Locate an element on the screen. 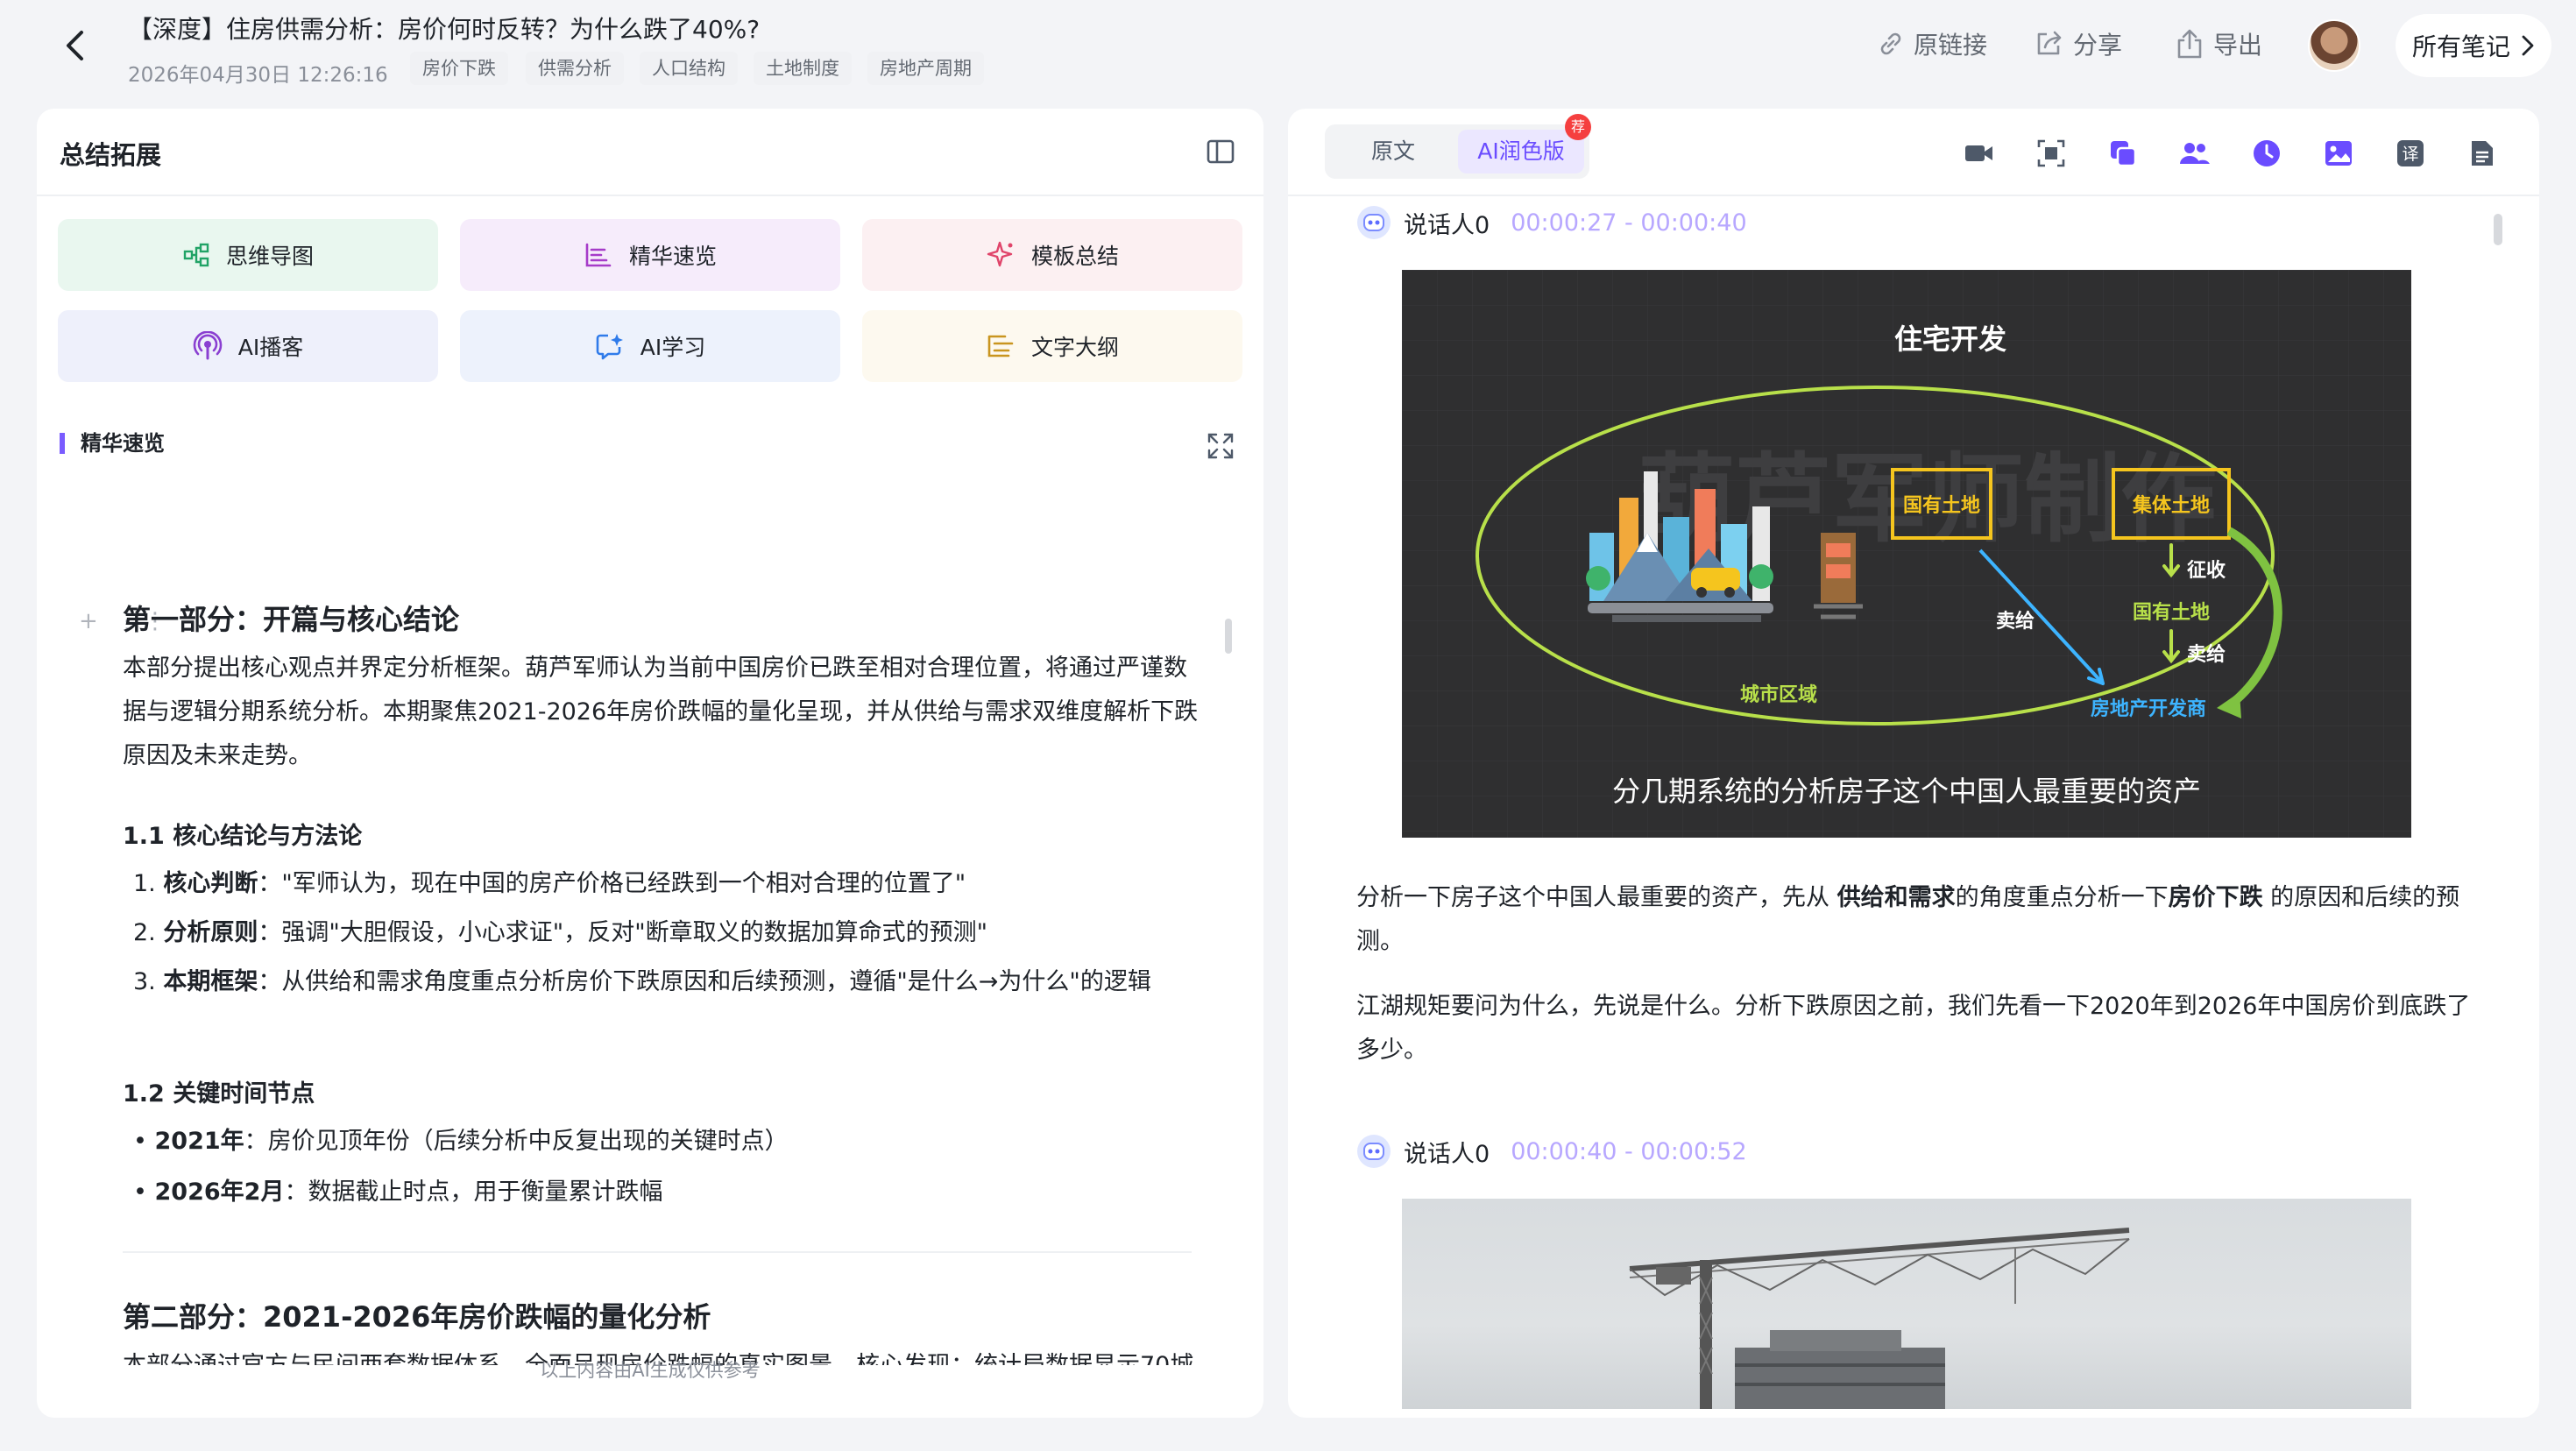 This screenshot has width=2576, height=1451. tower-illustration-icon is located at coordinates (1838, 576).